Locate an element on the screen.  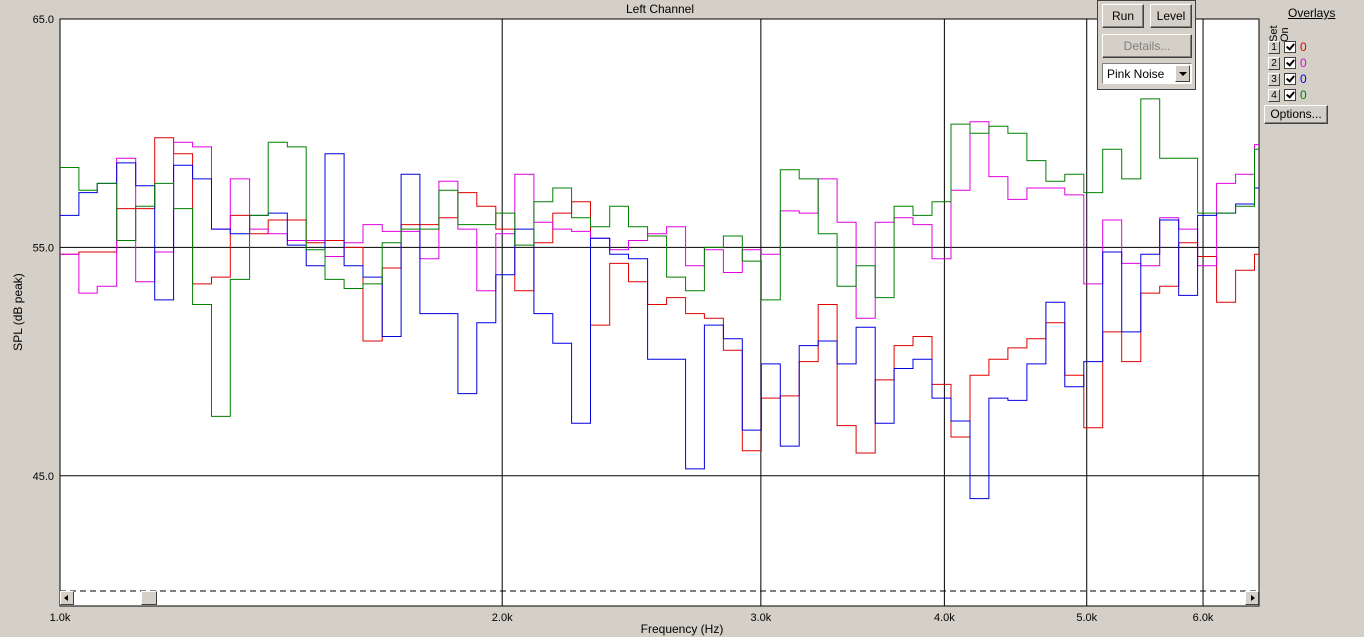
x-axis-label: Frequency (Hz) is located at coordinates (682, 629).